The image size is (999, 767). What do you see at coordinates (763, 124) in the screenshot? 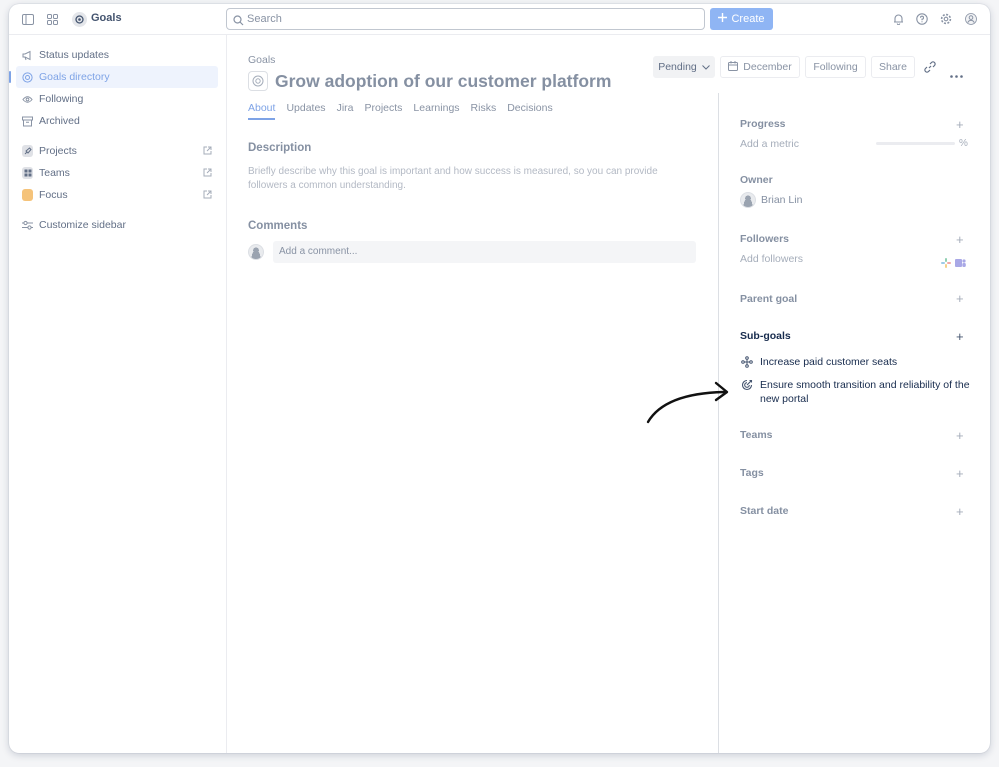
I see `progress-label: Progress` at bounding box center [763, 124].